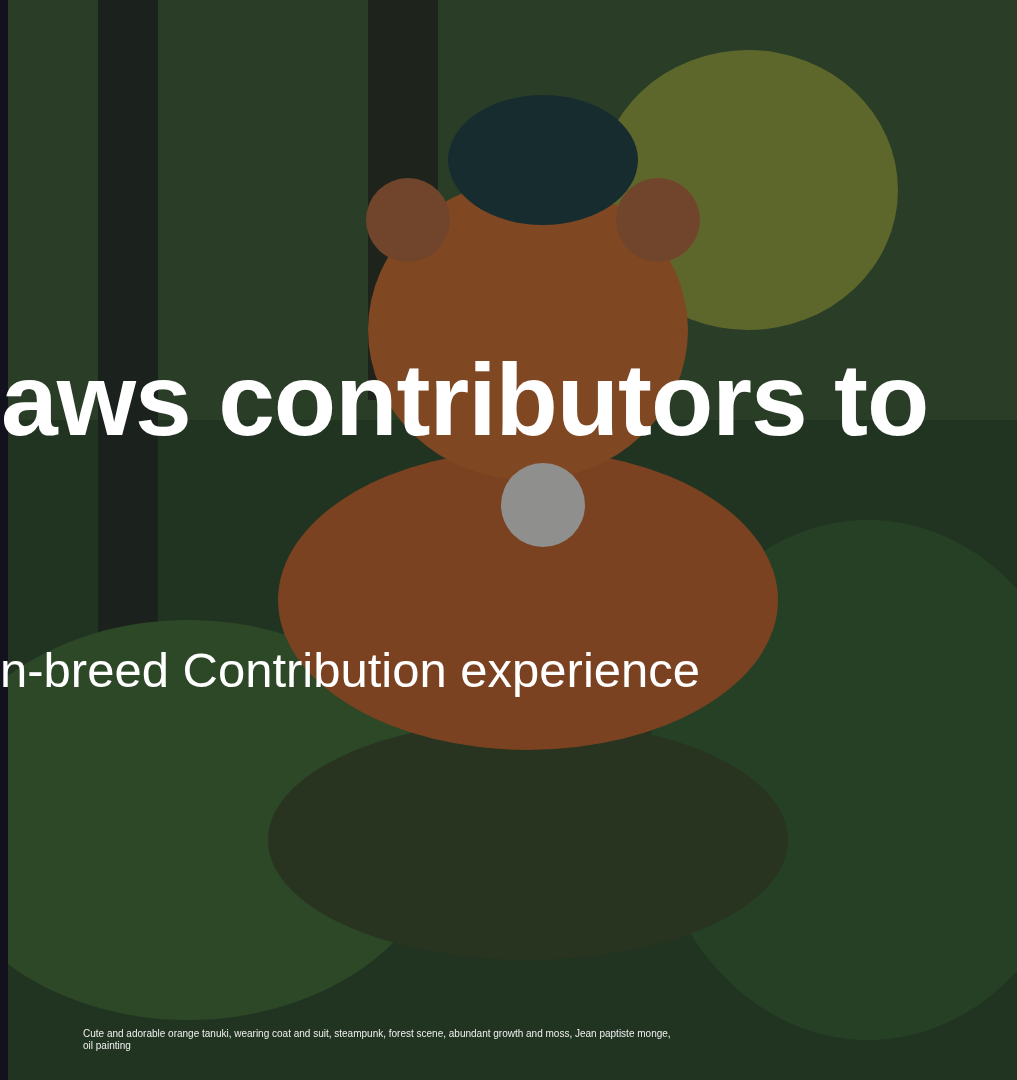  Describe the element at coordinates (351, 670) in the screenshot. I see `subtitle: n-breed Contribution experience` at that location.